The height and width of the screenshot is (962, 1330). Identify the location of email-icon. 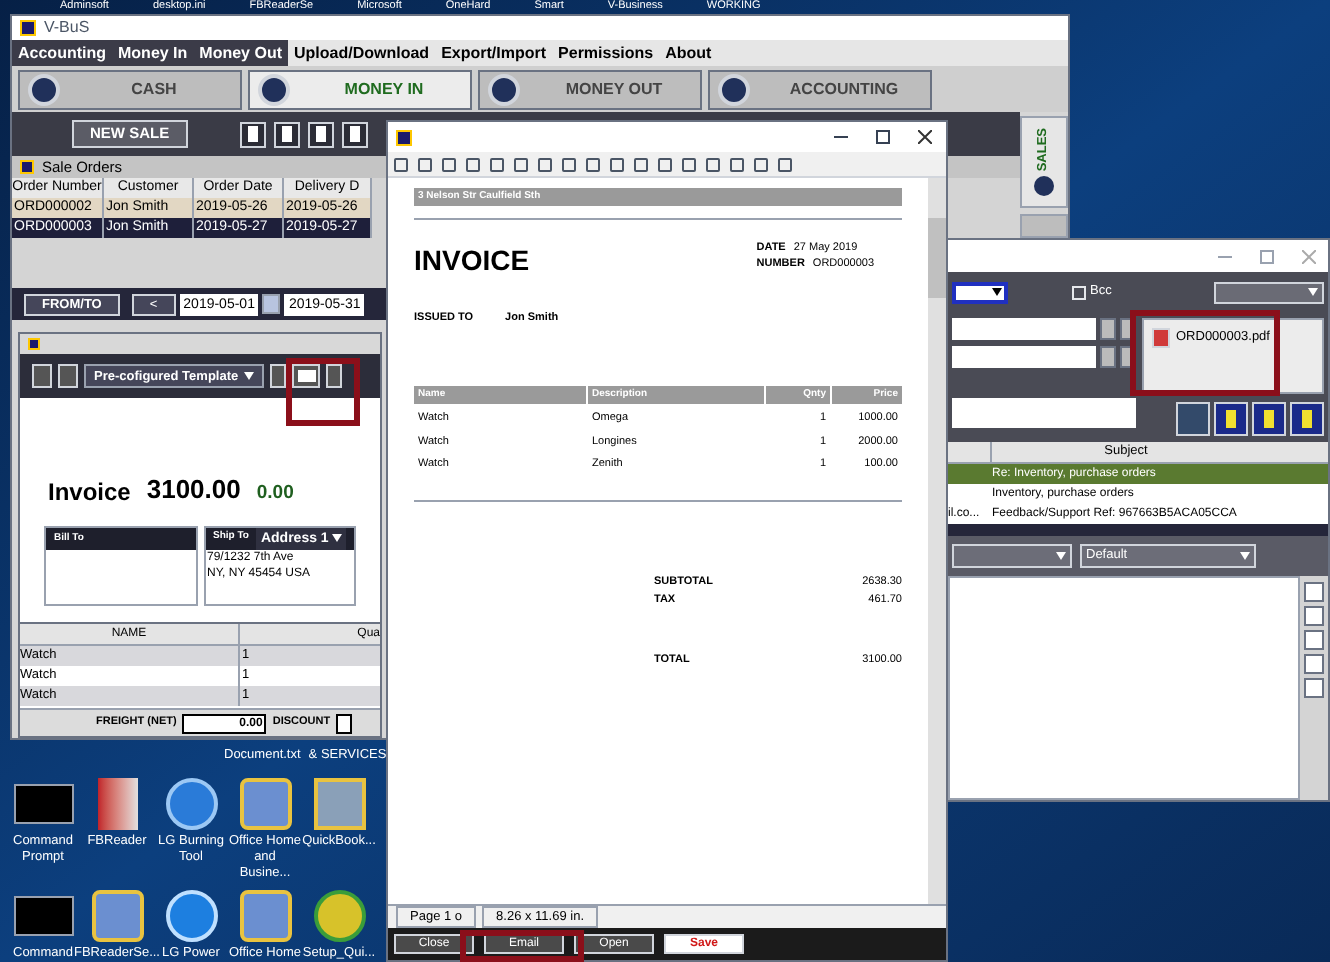
(306, 376).